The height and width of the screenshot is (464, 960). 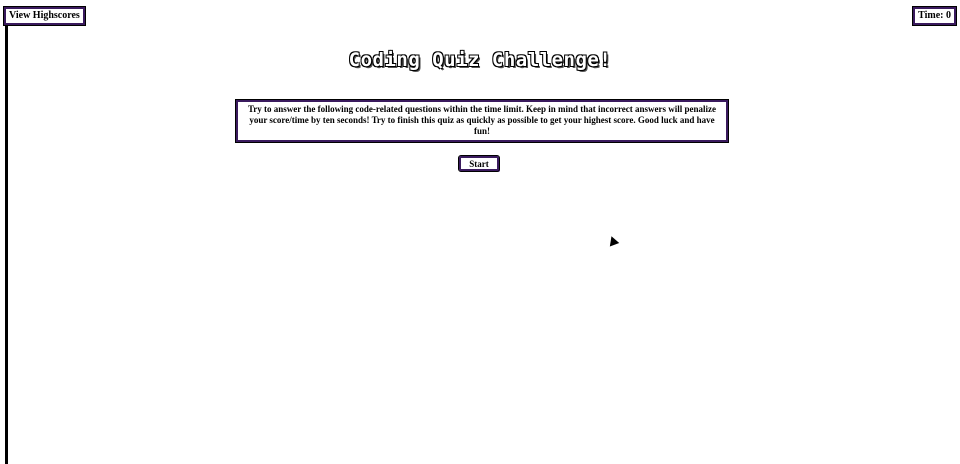 I want to click on start-button: Start, so click(x=479, y=163).